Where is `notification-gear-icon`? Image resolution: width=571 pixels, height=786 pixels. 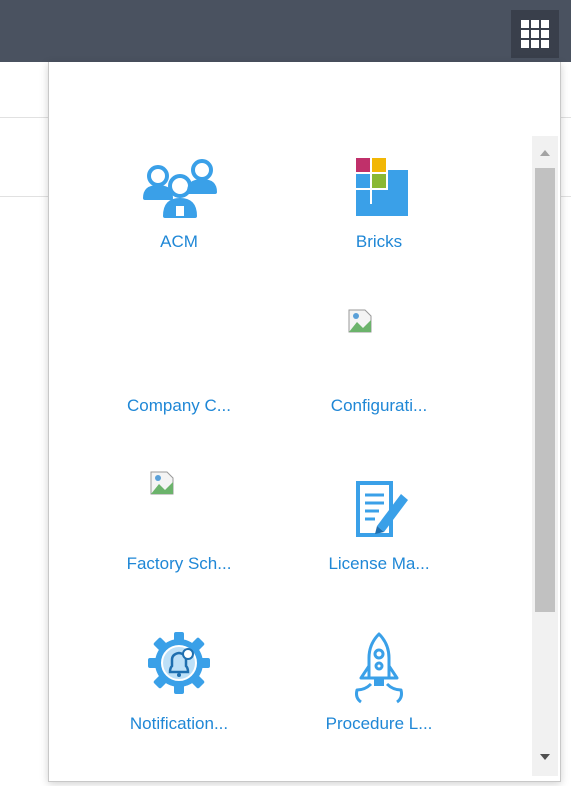 notification-gear-icon is located at coordinates (179, 663).